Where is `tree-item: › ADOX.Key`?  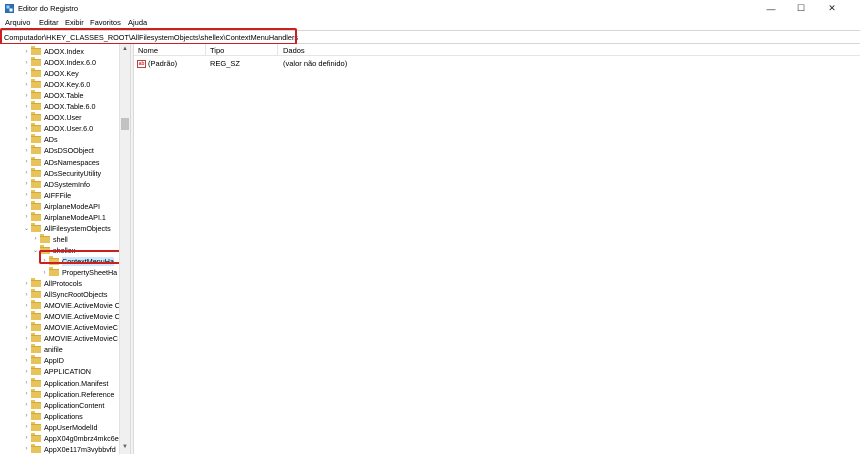 tree-item: › ADOX.Key is located at coordinates (50, 73).